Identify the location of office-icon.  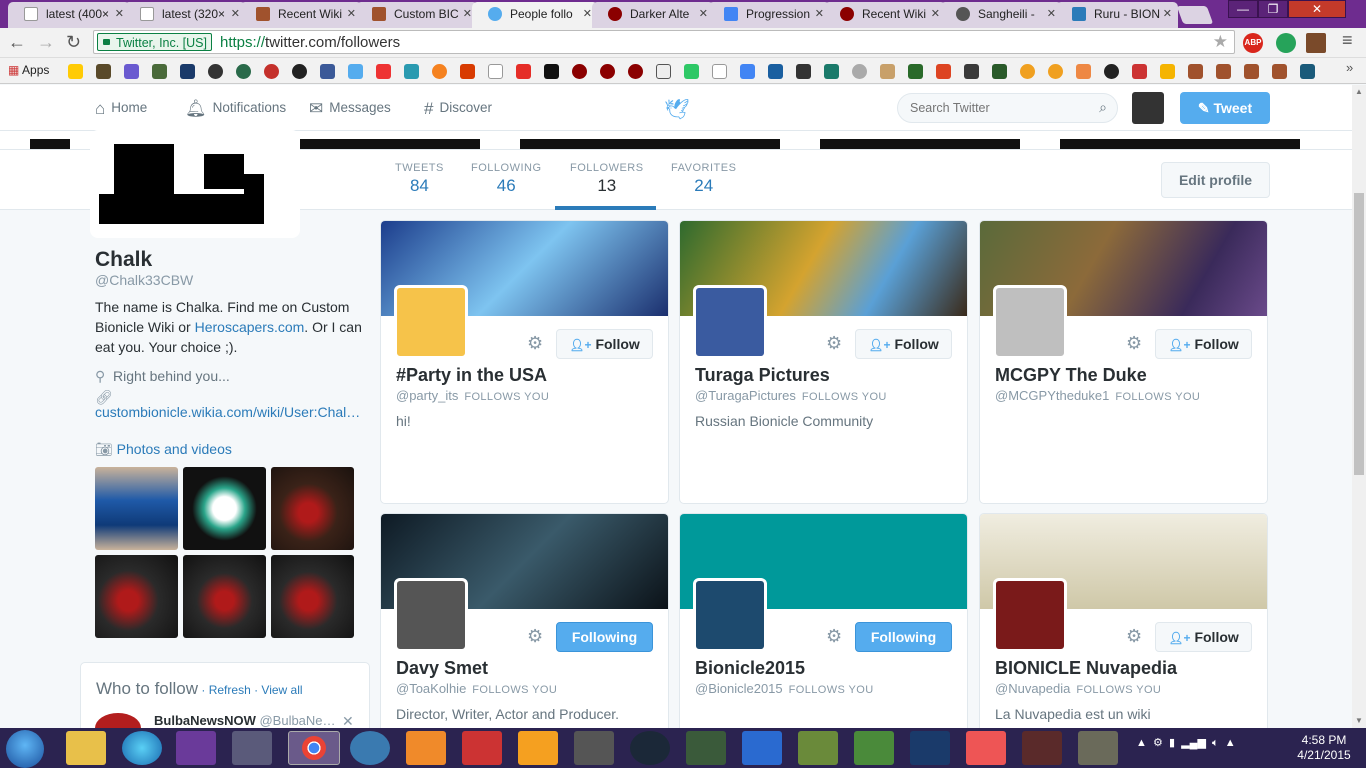
(467, 71).